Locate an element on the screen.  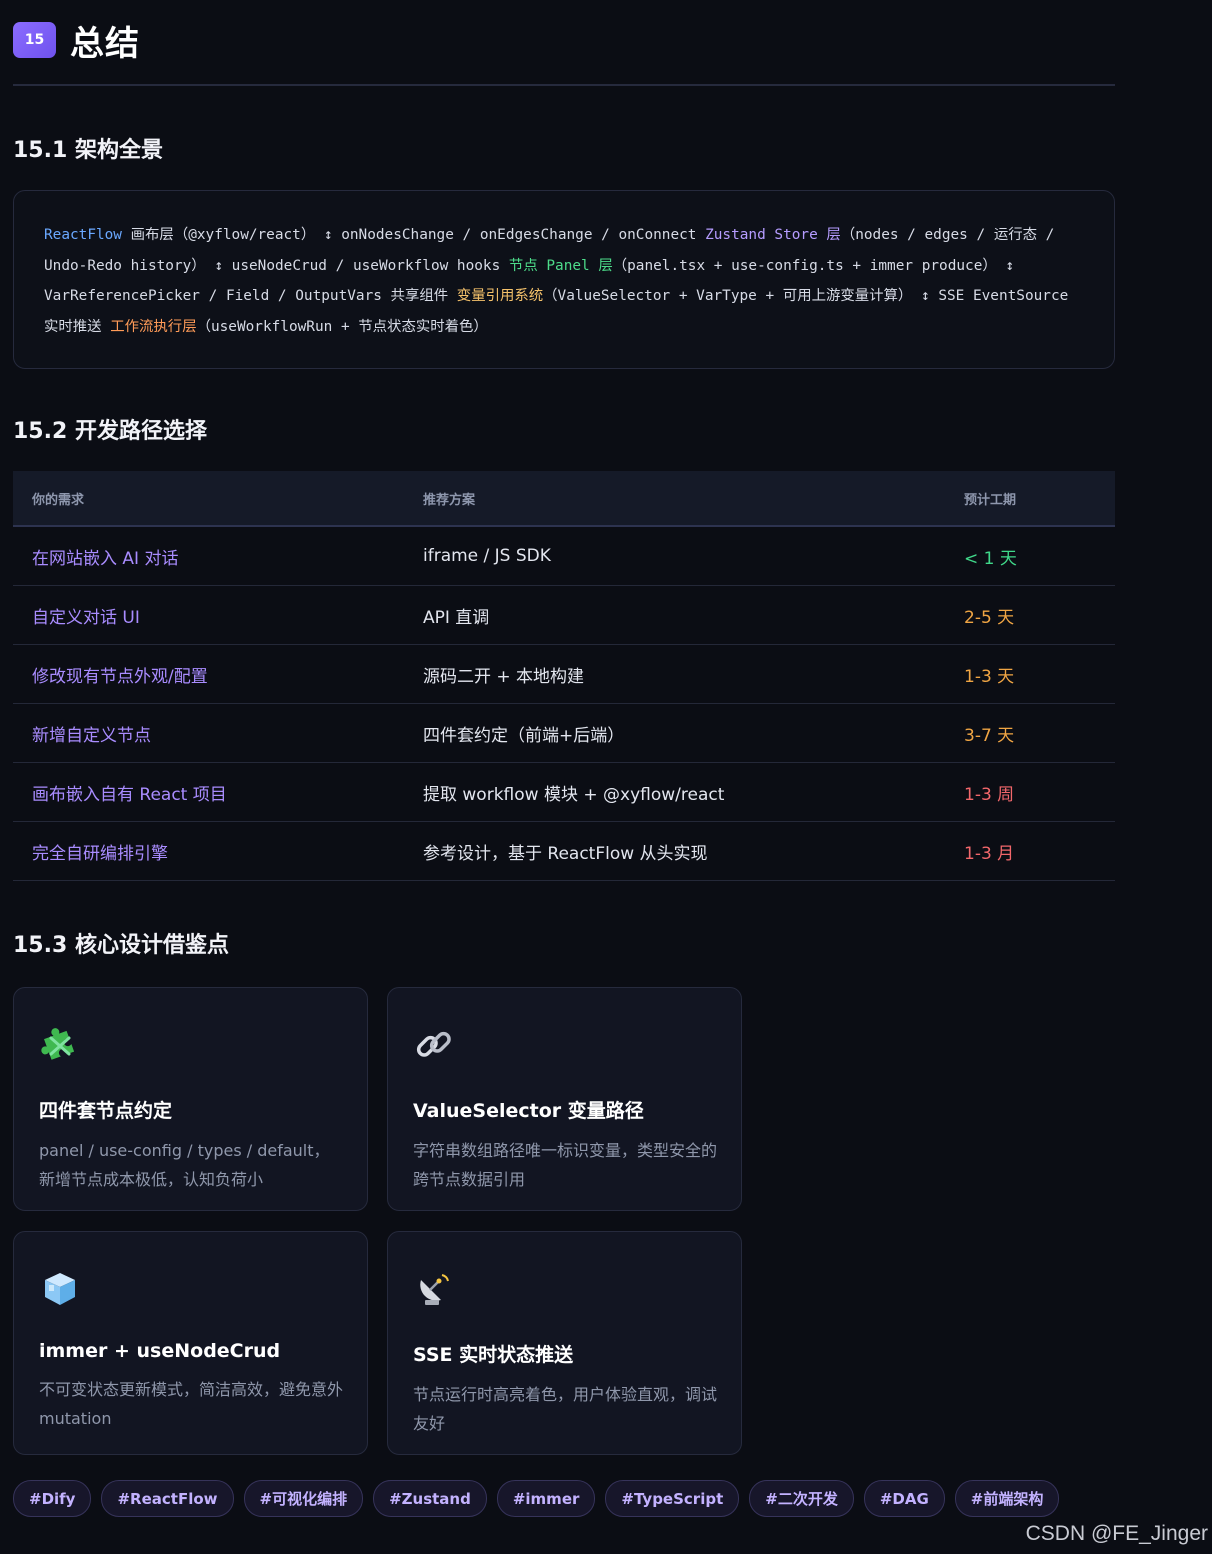
need-cell: 修改现有节点外观/配置 is located at coordinates (208, 674).